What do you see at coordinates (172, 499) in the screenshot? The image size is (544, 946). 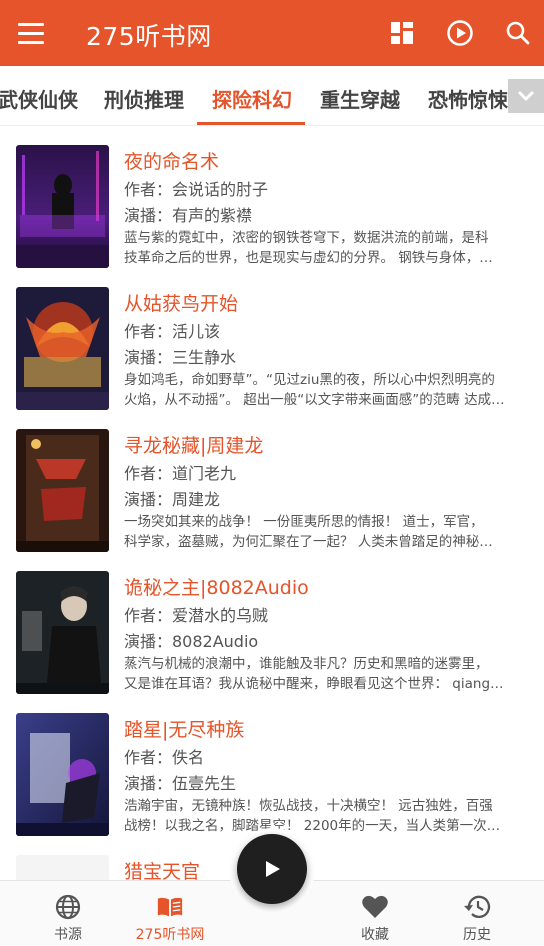 I see `book-narrator: 演播：周建龙` at bounding box center [172, 499].